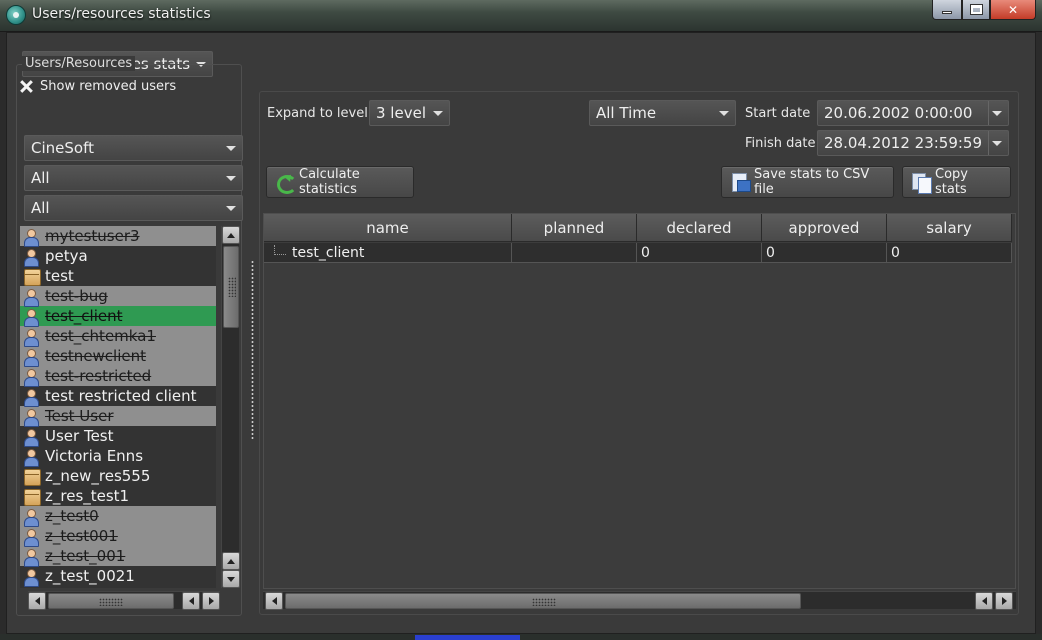 This screenshot has width=1042, height=640. What do you see at coordinates (72, 516) in the screenshot?
I see `list-item-label: z_test0` at bounding box center [72, 516].